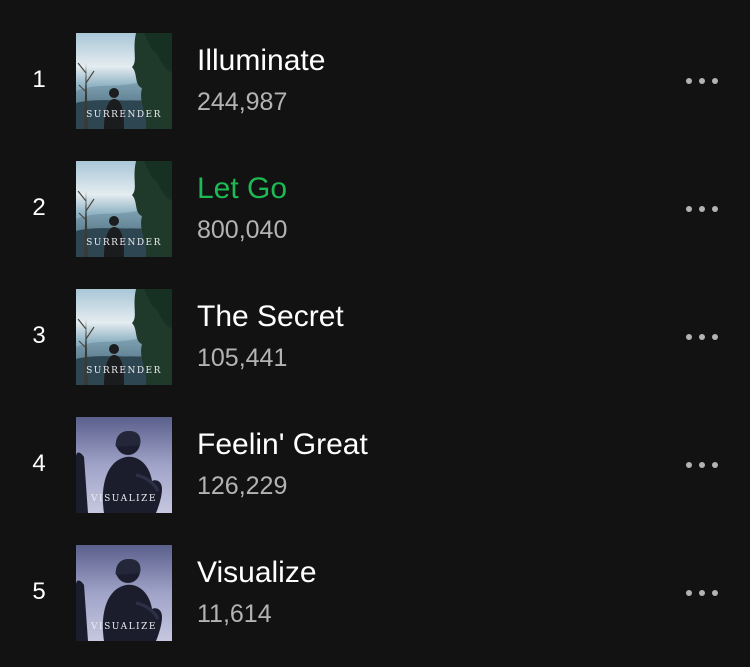 The height and width of the screenshot is (667, 750). What do you see at coordinates (39, 207) in the screenshot?
I see `track-number: 2` at bounding box center [39, 207].